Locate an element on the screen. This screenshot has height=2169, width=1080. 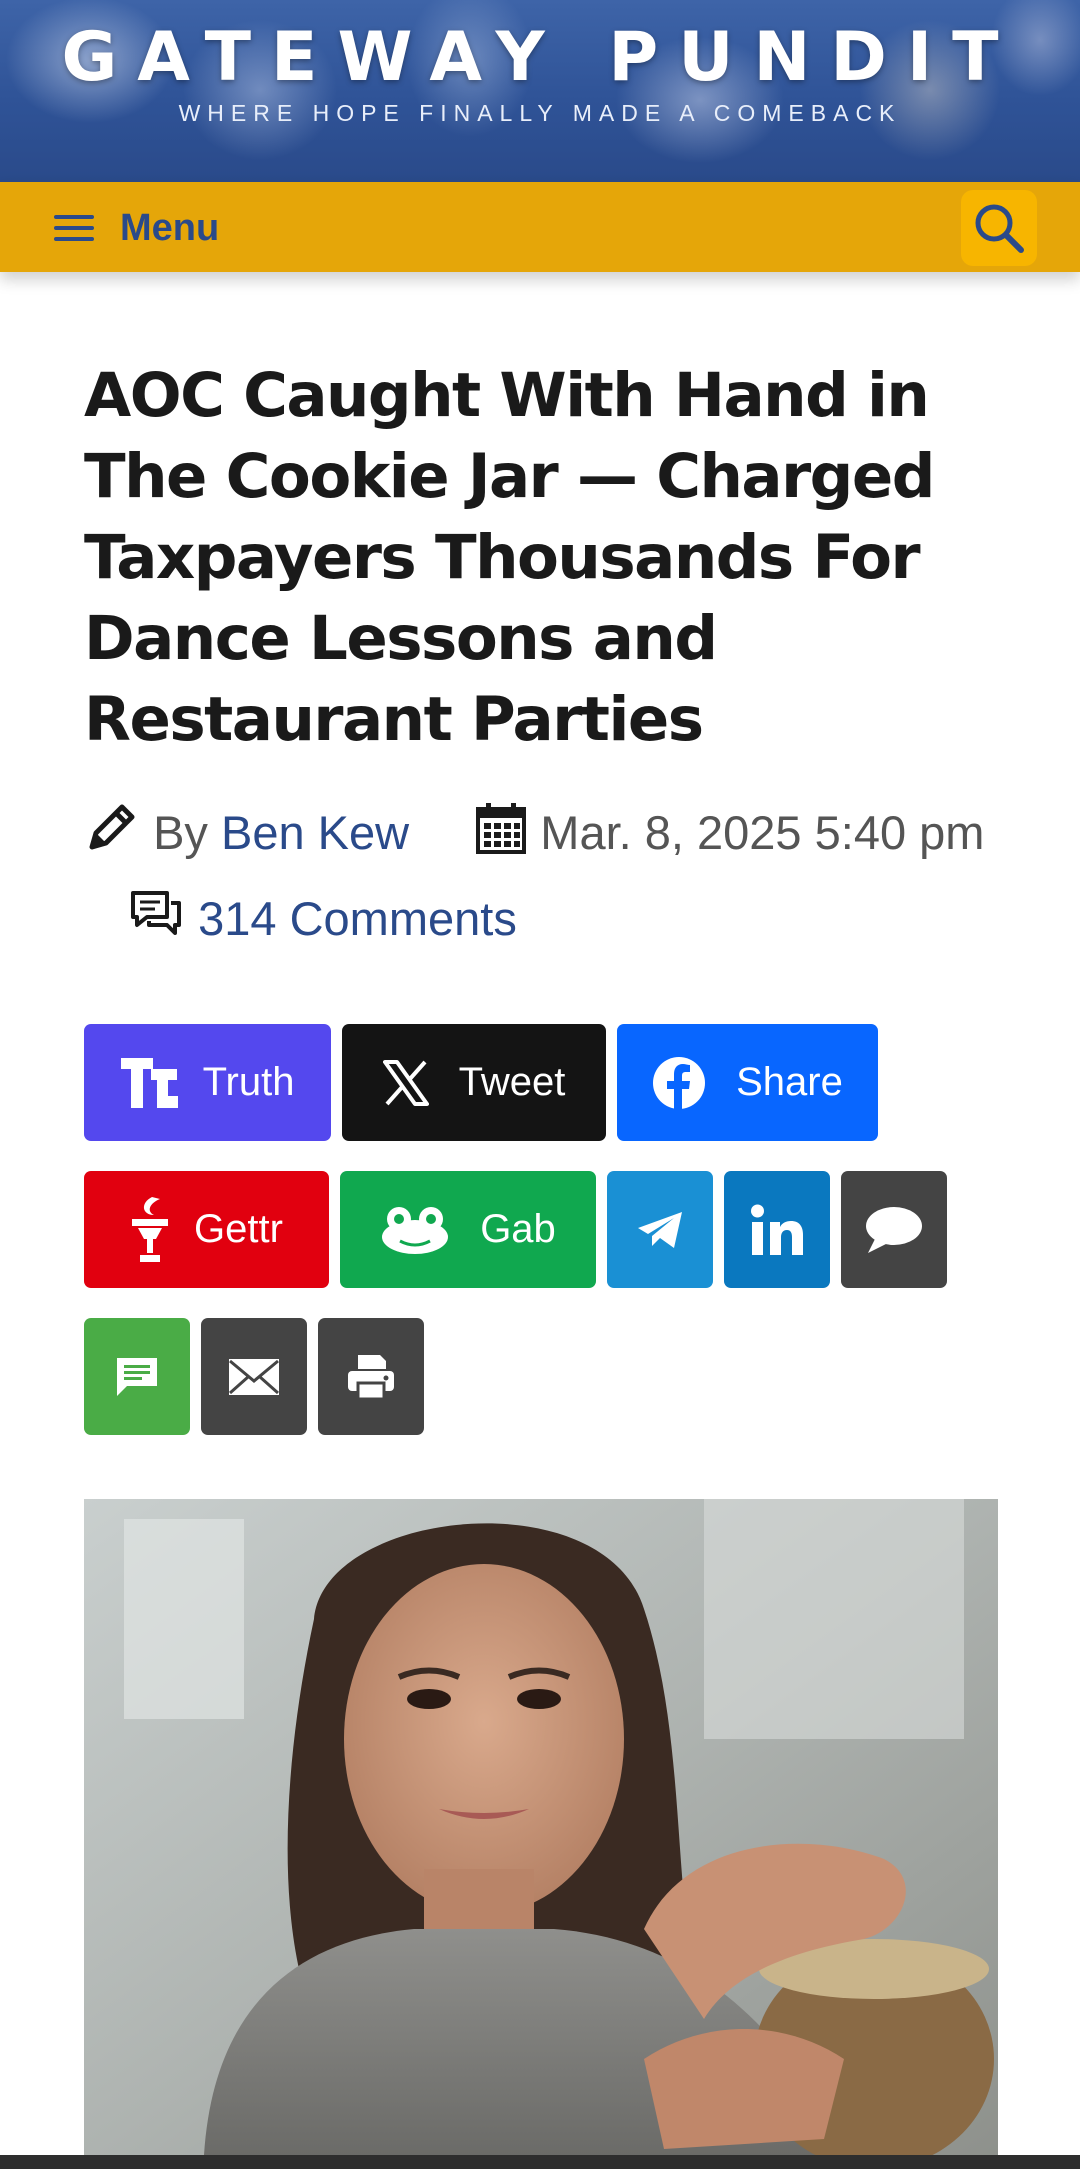
telegram-icon is located at coordinates (660, 1229).